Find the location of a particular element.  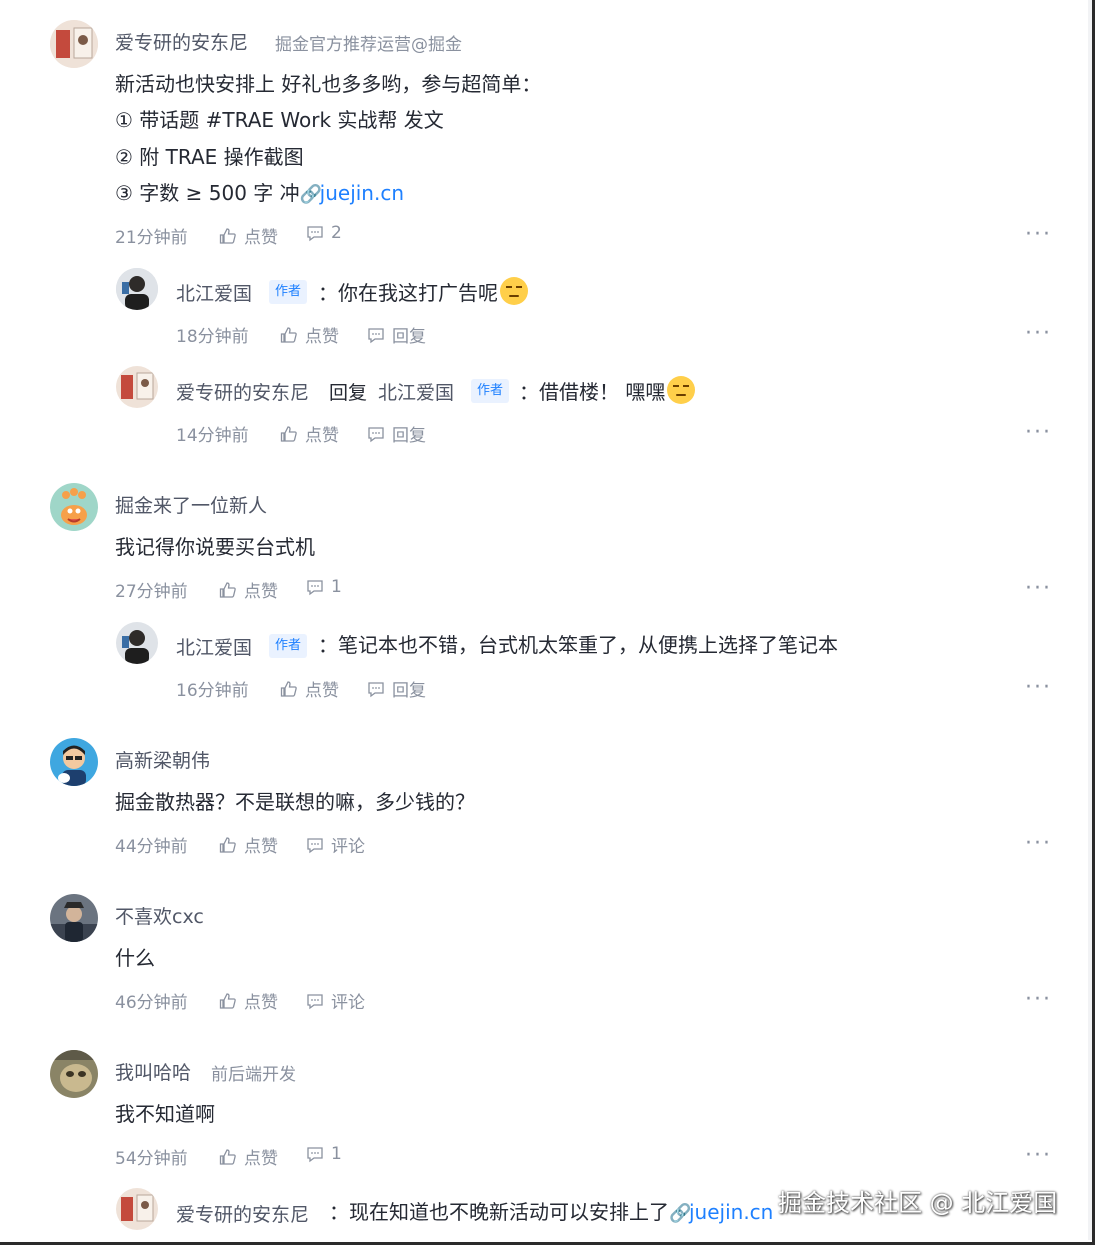

reply-time: 18分钟前 is located at coordinates (212, 337).